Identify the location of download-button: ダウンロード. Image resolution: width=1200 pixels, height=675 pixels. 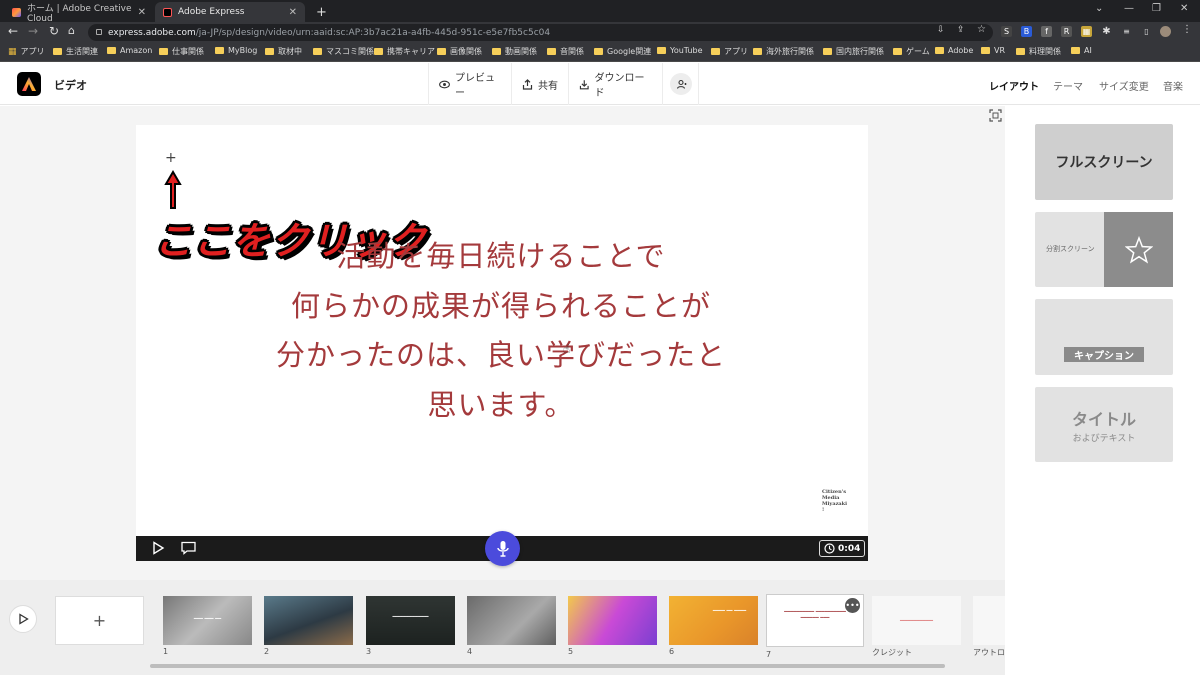
(615, 84).